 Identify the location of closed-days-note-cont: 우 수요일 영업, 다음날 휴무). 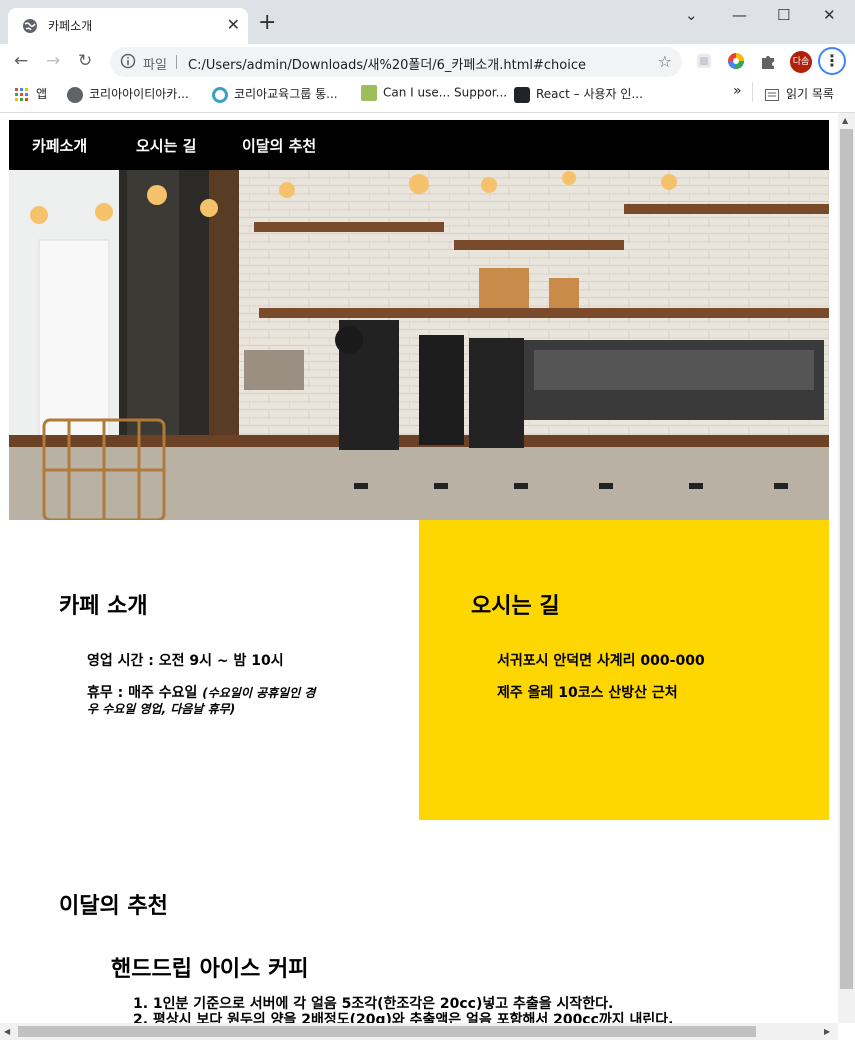
(161, 709).